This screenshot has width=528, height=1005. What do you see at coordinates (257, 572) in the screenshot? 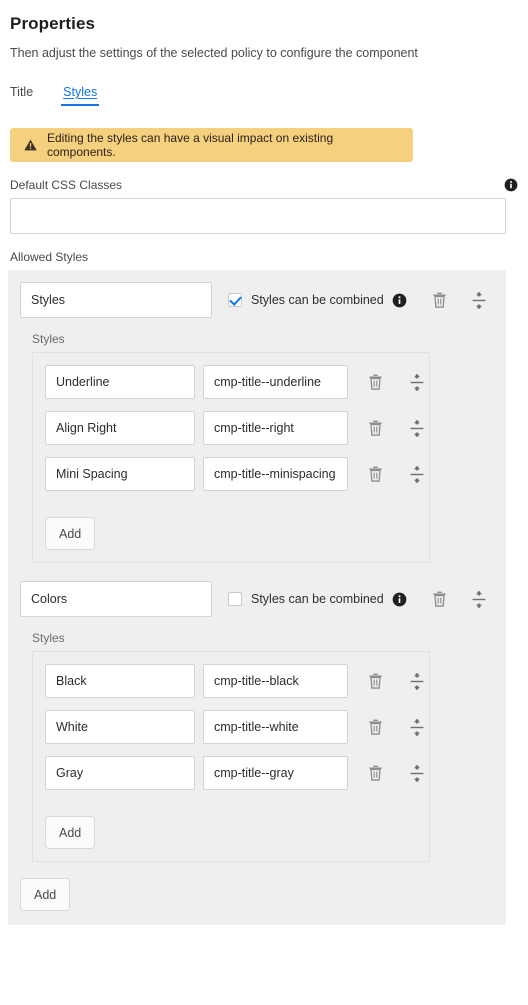
I see `group-separator` at bounding box center [257, 572].